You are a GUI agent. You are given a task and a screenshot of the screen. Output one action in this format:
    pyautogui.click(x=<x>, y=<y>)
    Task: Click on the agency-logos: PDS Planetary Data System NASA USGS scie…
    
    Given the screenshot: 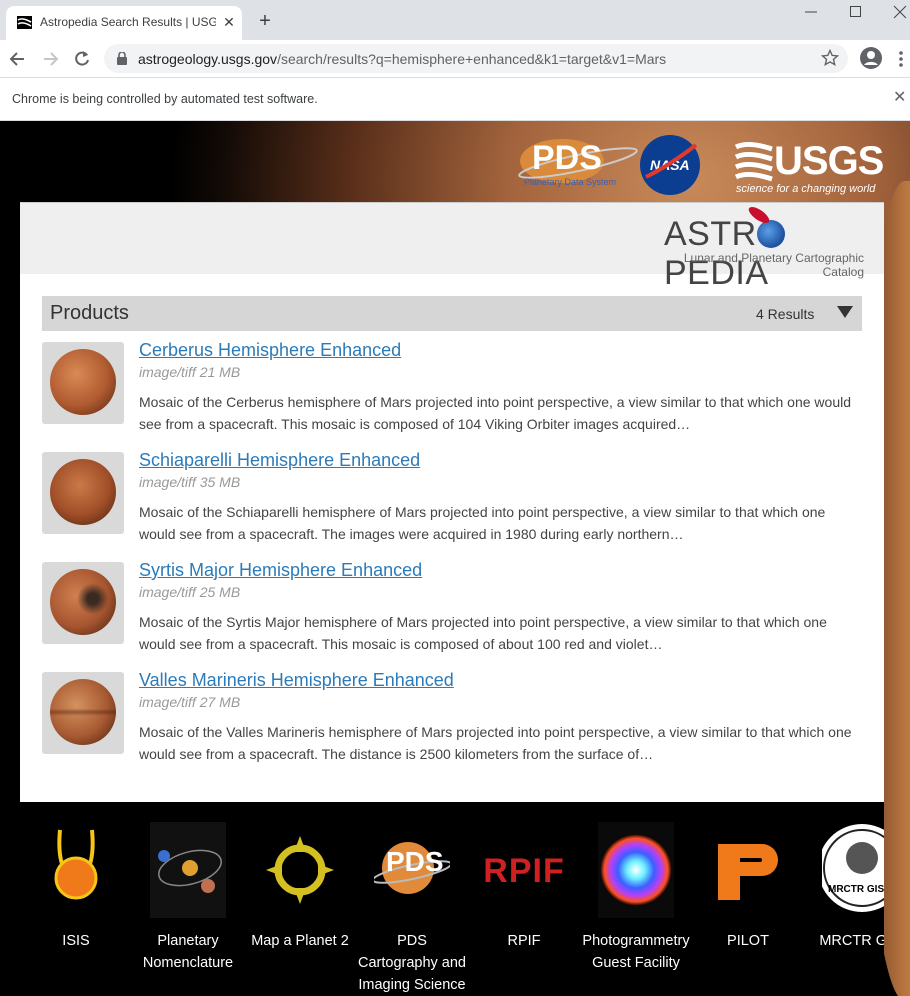 What is the action you would take?
    pyautogui.click(x=700, y=164)
    